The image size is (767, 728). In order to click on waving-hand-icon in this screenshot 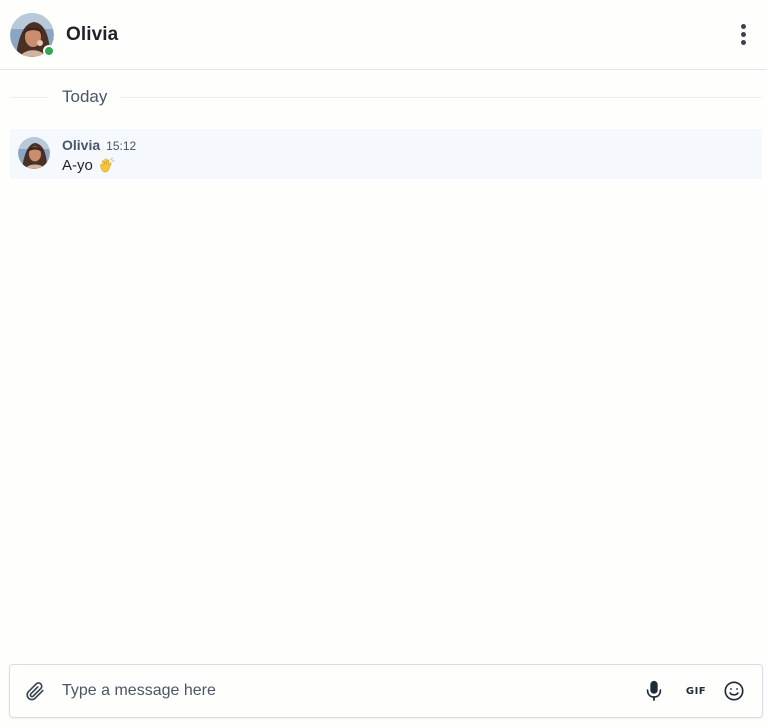, I will do `click(107, 165)`.